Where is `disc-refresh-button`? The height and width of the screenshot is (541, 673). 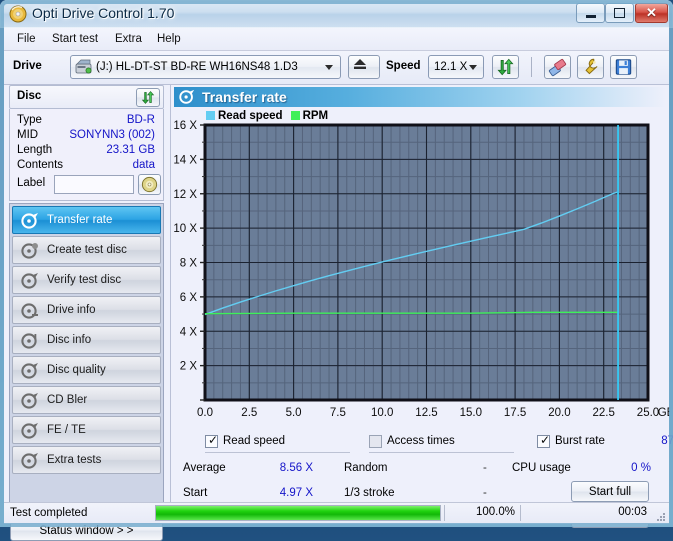 disc-refresh-button is located at coordinates (148, 97).